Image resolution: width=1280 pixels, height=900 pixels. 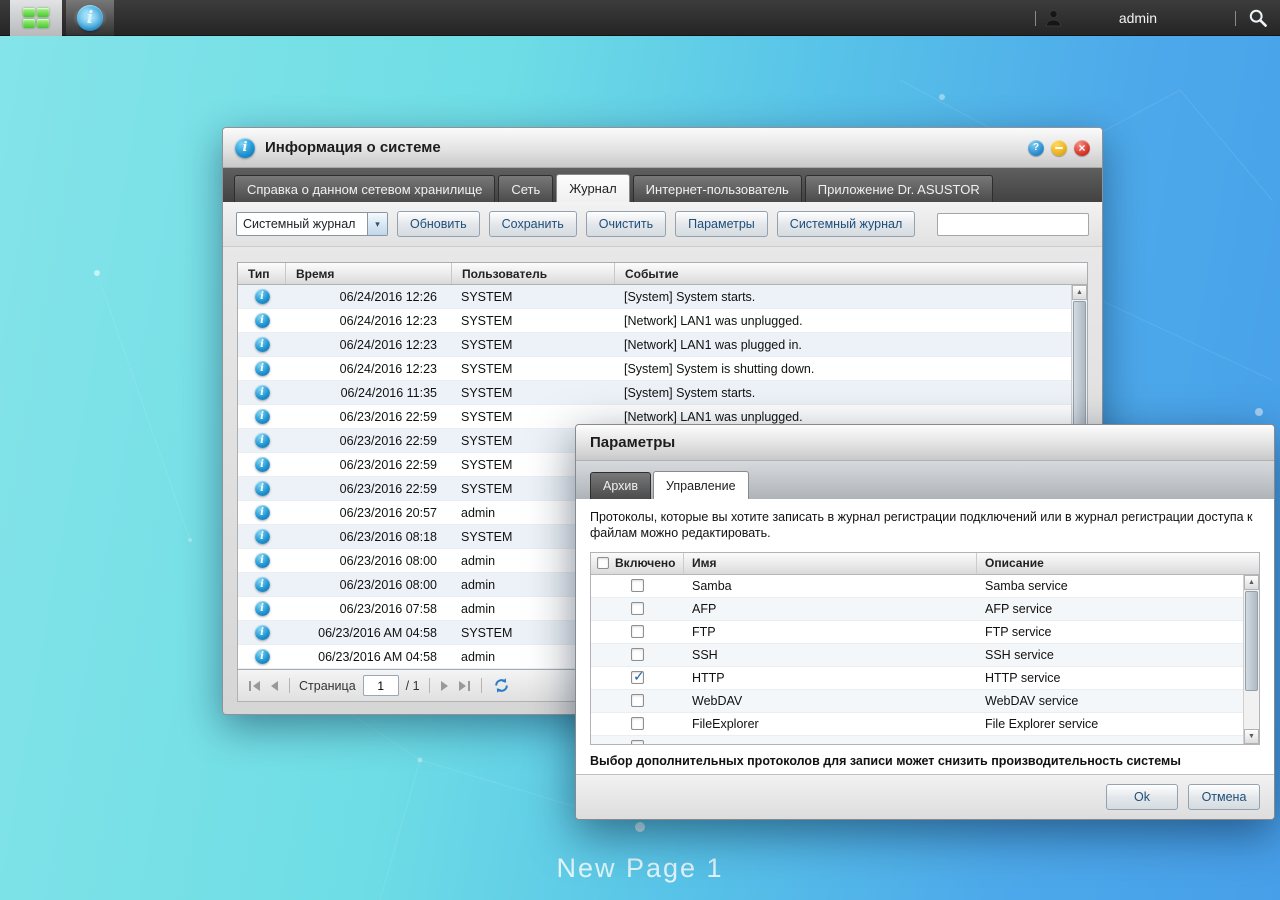 I want to click on column-header-enabled: Включено, so click(x=637, y=563).